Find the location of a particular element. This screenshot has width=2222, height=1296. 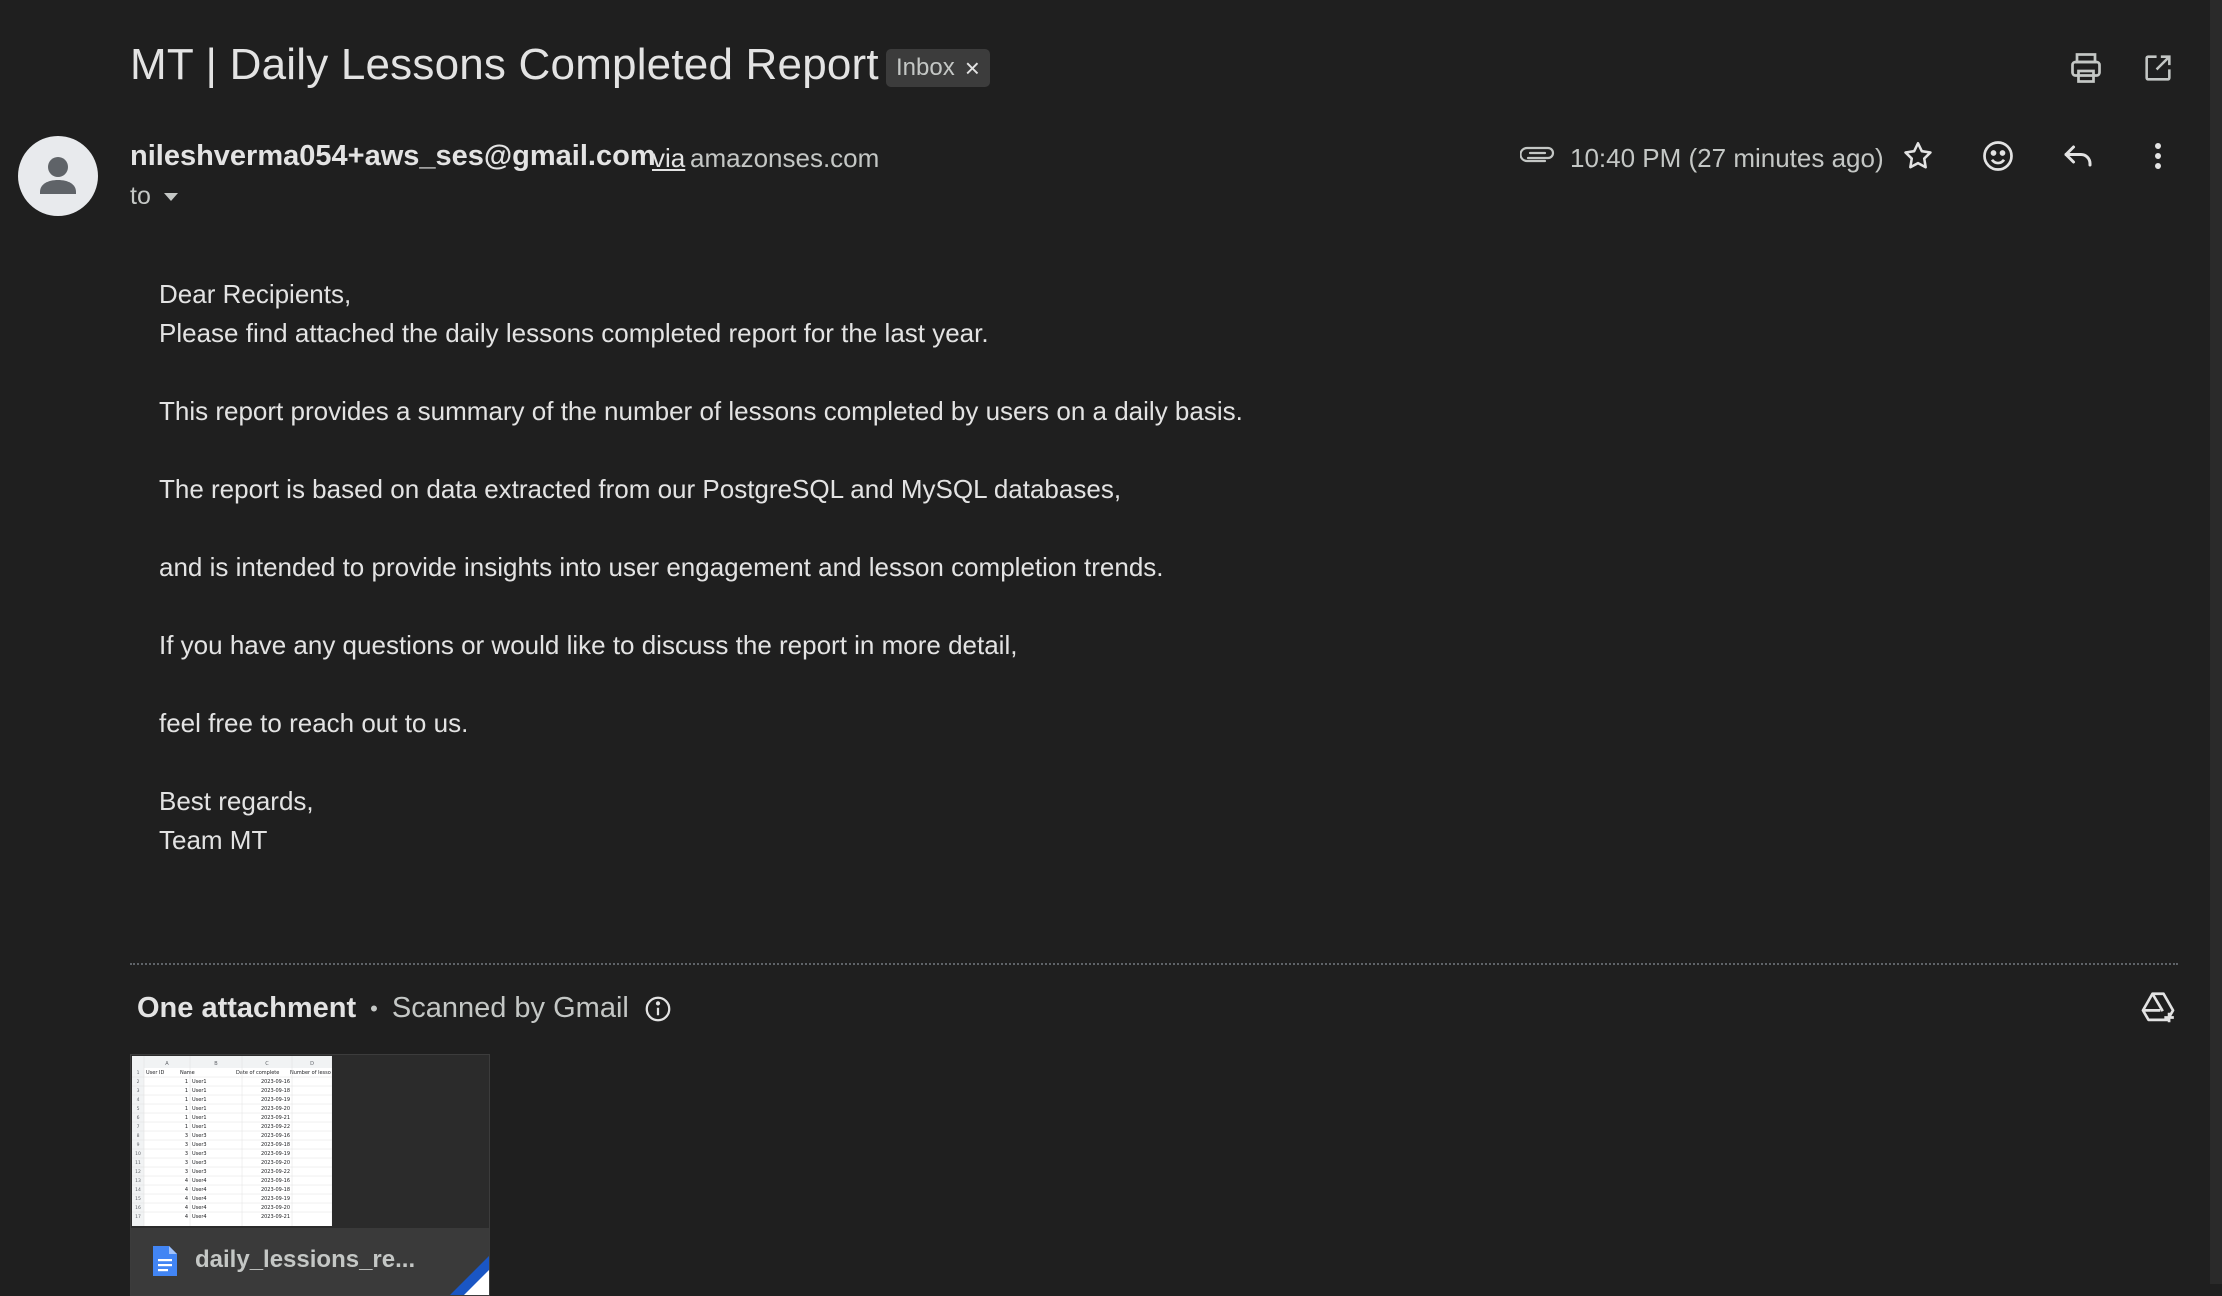

file-type-corner-icon is located at coordinates (469, 1275).